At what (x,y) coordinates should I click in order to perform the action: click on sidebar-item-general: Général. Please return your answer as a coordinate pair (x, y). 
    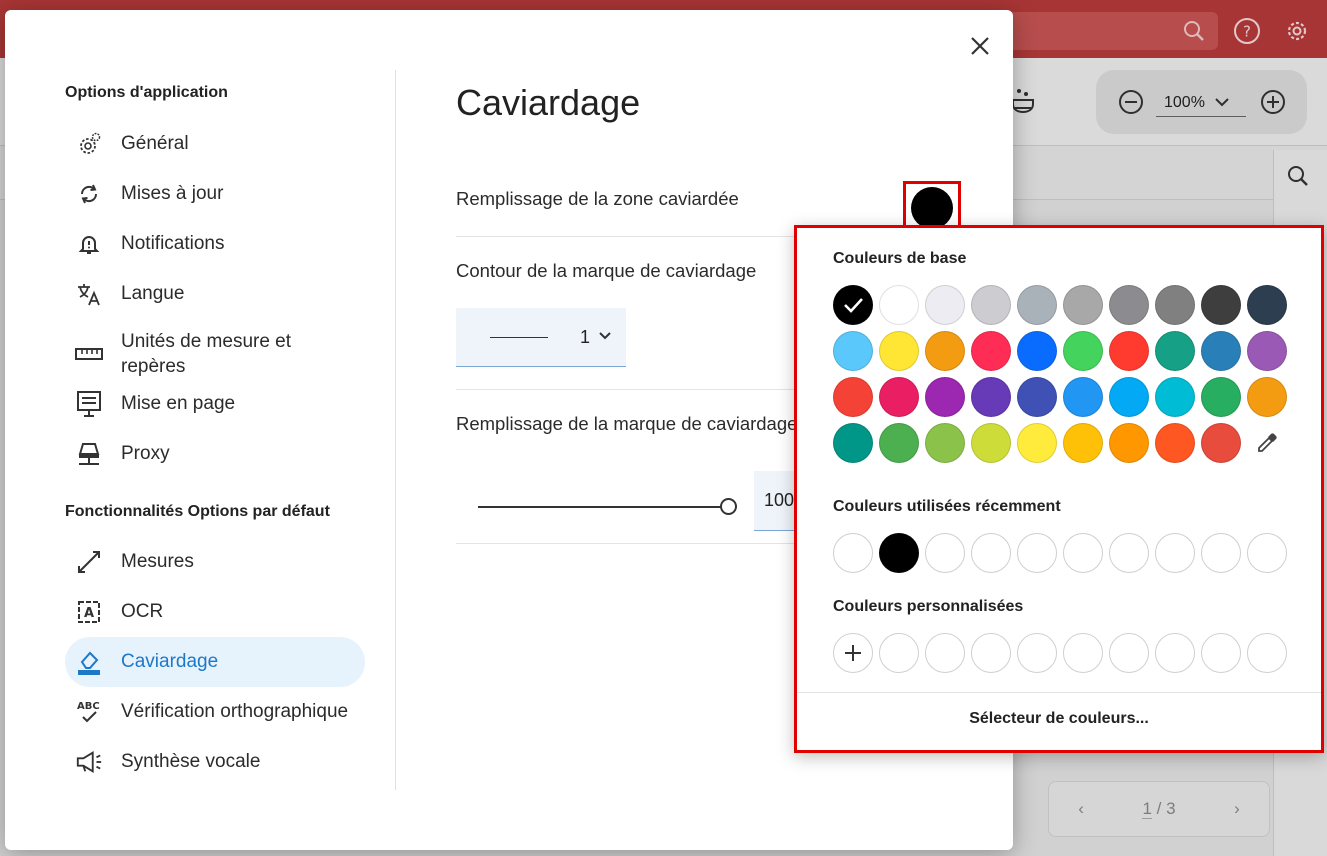
    Looking at the image, I should click on (215, 144).